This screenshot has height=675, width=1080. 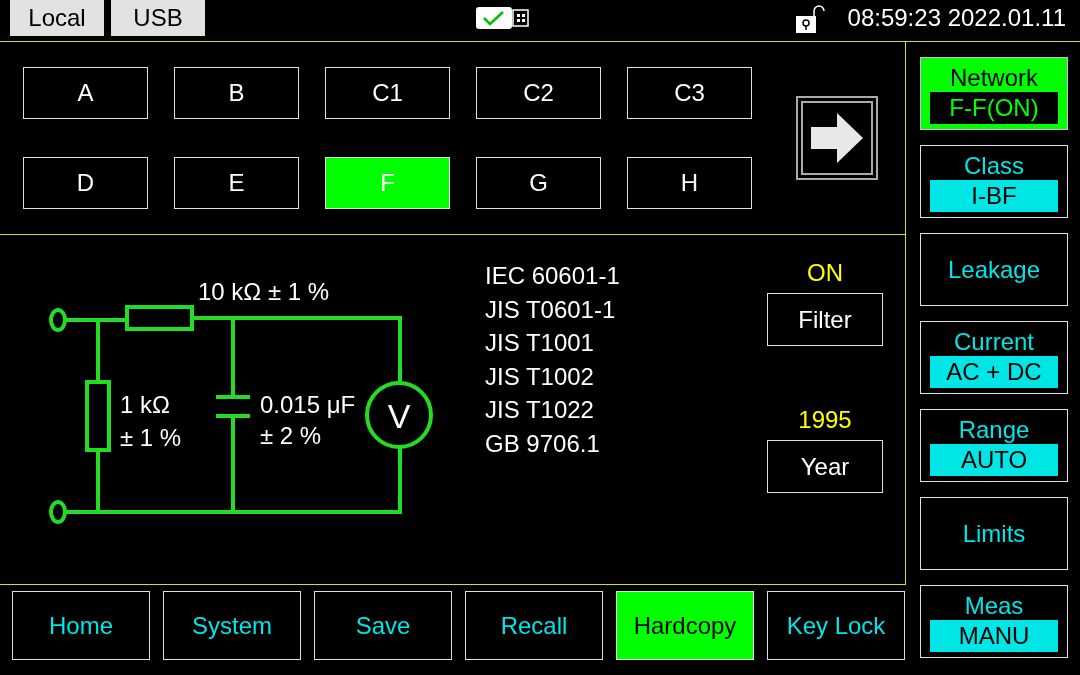 What do you see at coordinates (994, 107) in the screenshot?
I see `setting-value: F-F(ON)` at bounding box center [994, 107].